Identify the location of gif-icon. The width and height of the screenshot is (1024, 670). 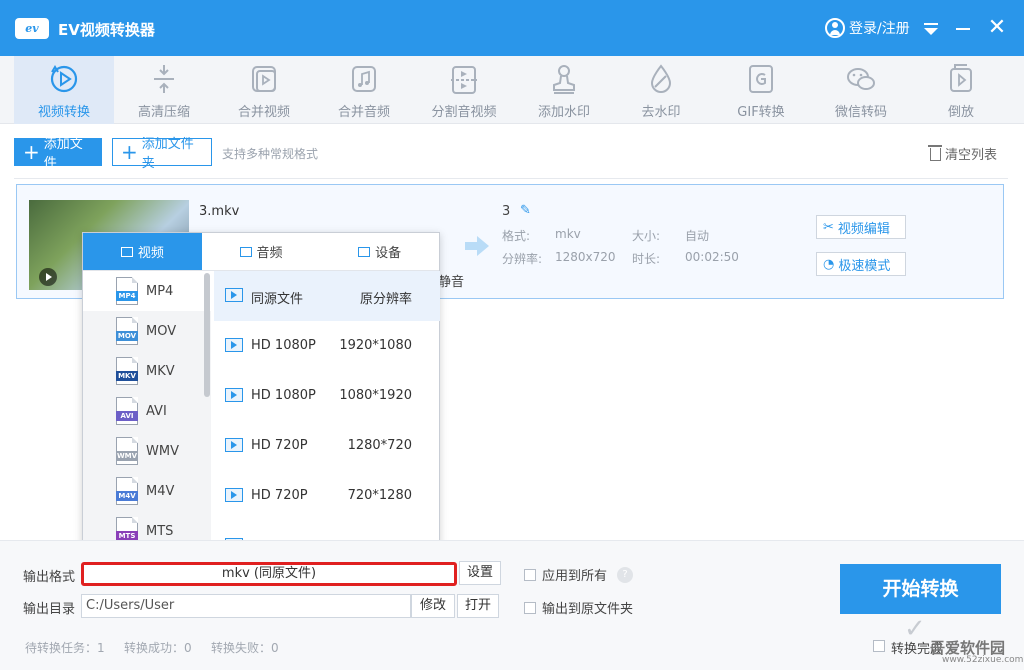
(761, 79).